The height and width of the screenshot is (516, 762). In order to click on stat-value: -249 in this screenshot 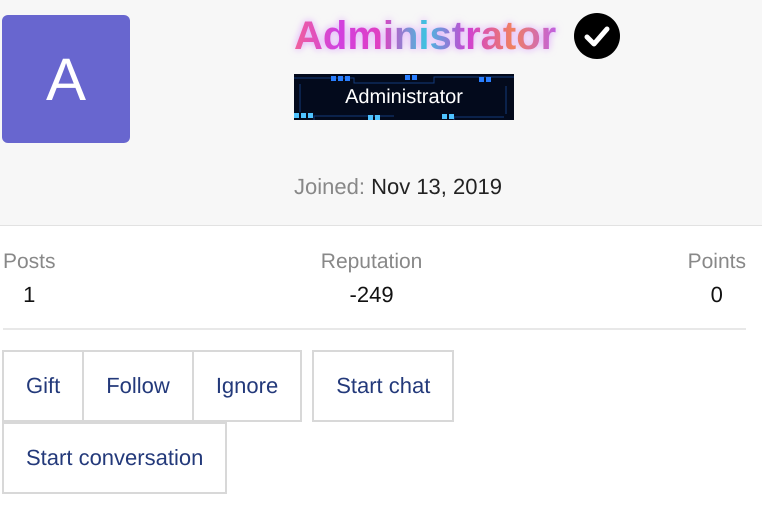, I will do `click(372, 295)`.